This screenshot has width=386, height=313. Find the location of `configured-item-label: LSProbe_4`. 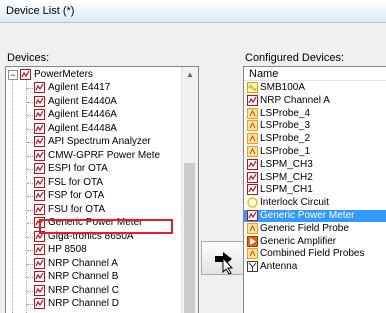

configured-item-label: LSProbe_4 is located at coordinates (285, 113).